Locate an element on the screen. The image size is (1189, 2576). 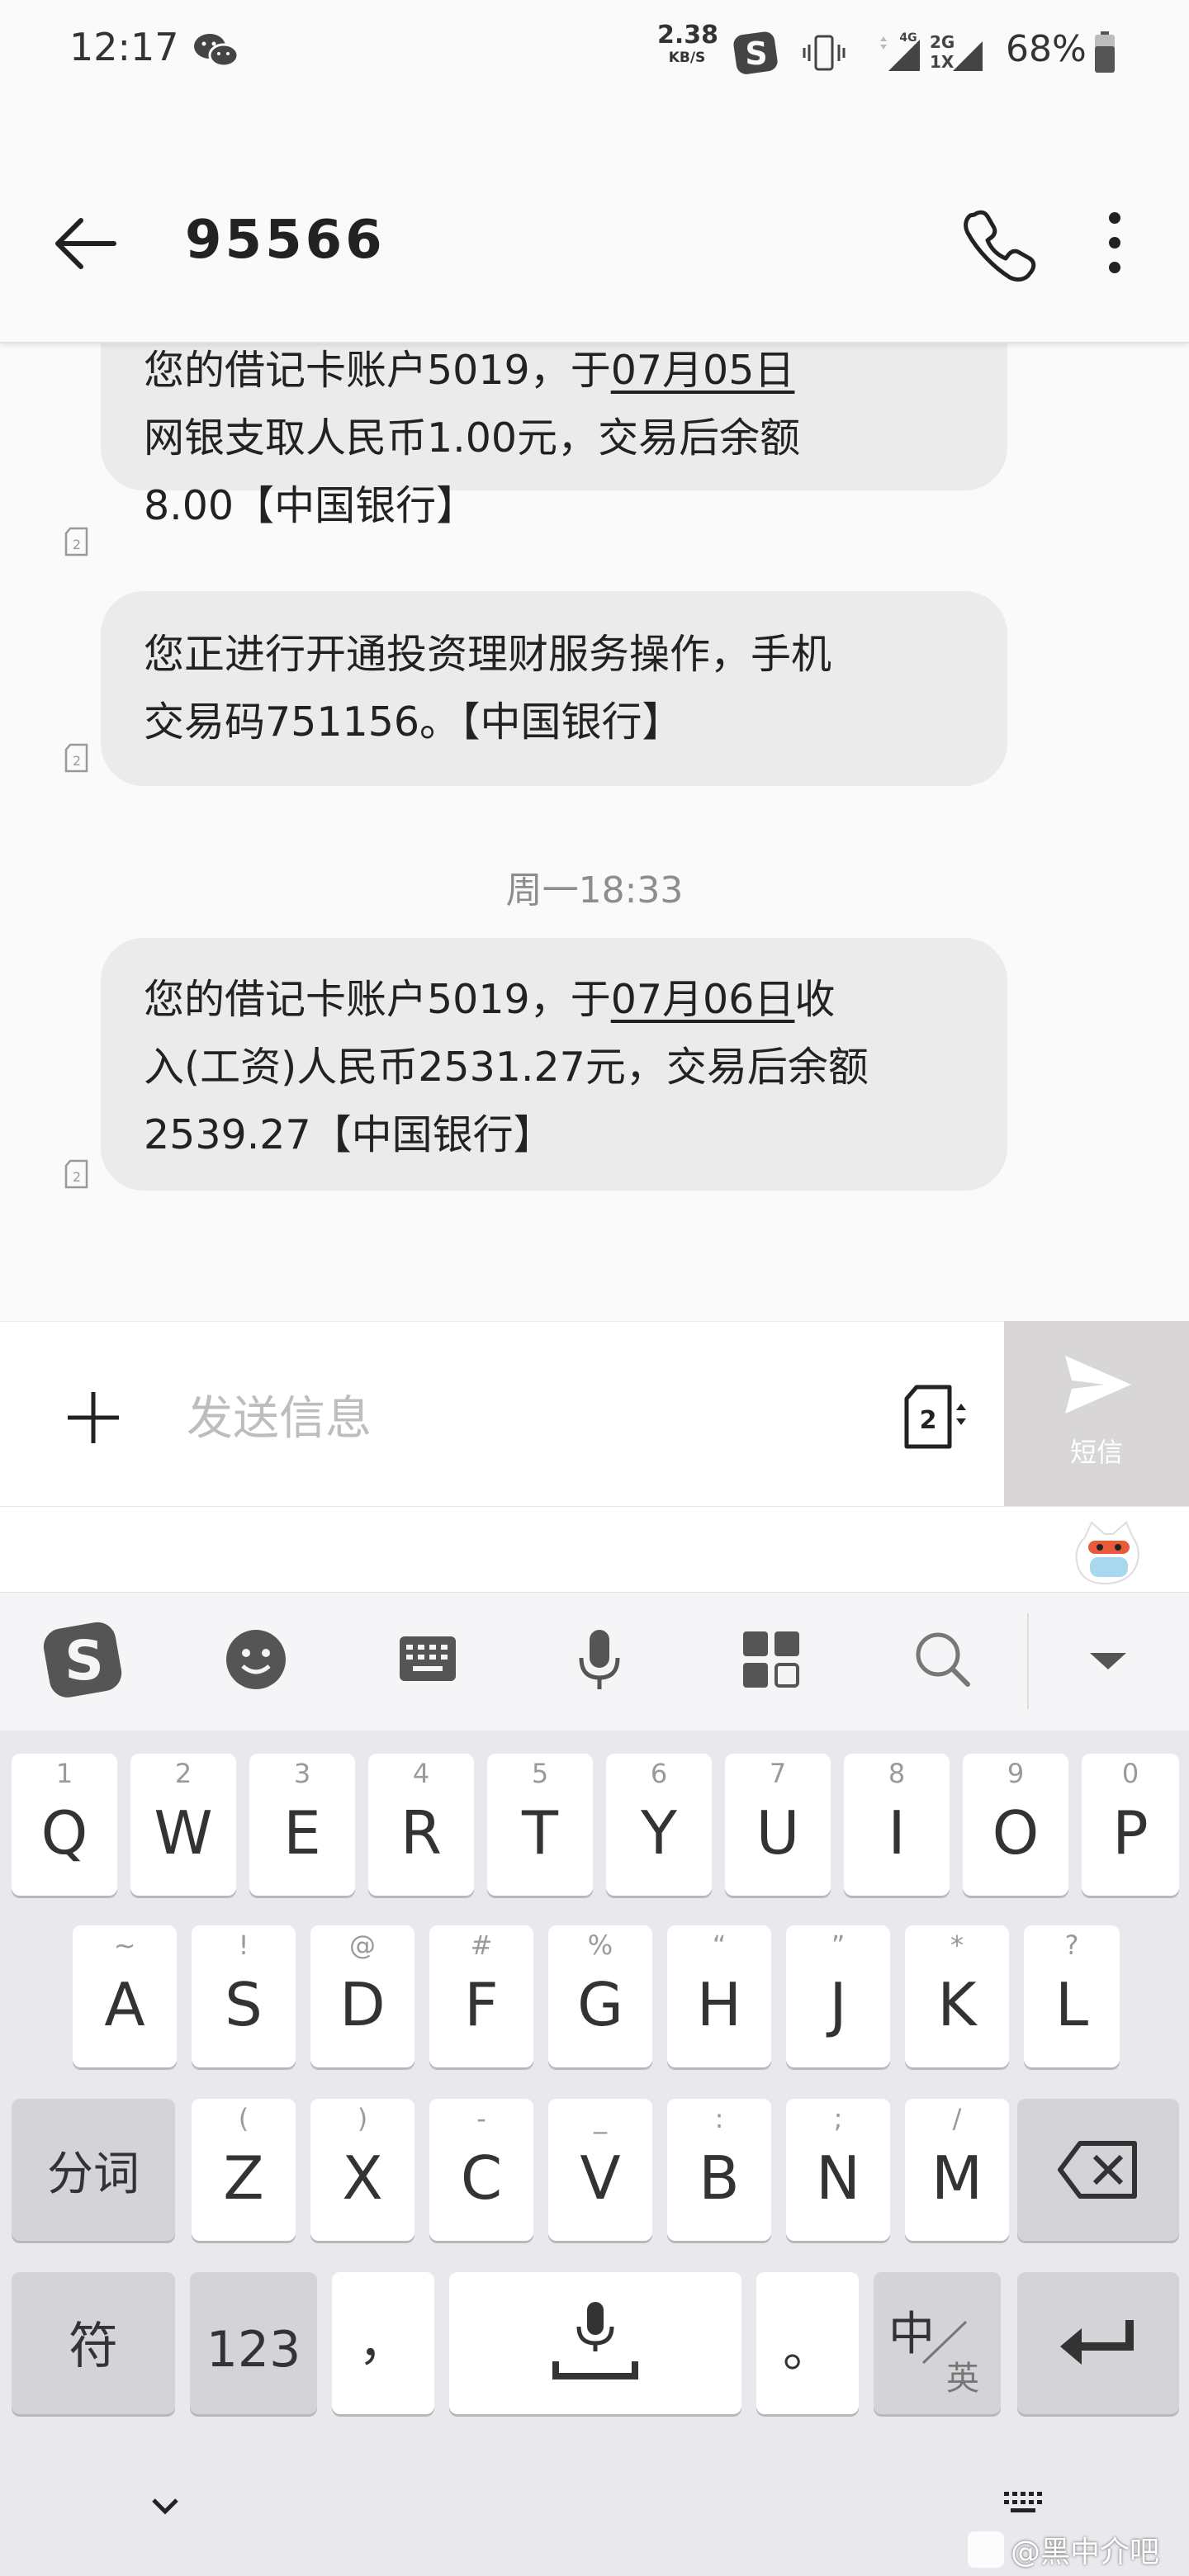
voice-input-button is located at coordinates (599, 1659).